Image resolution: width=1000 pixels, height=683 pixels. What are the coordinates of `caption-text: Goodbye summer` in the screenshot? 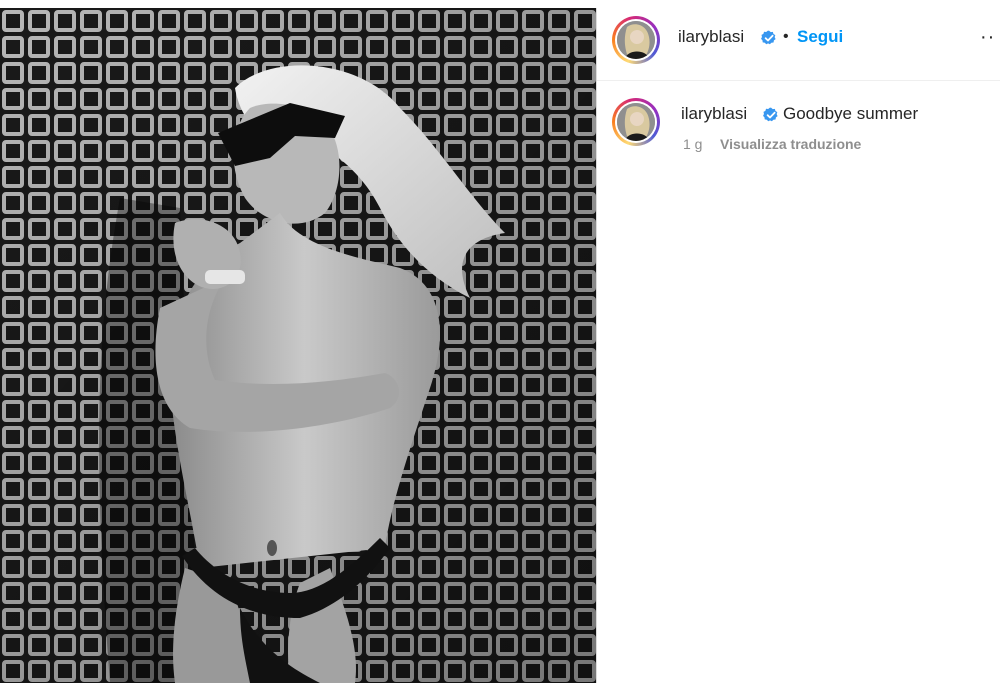 It's located at (851, 113).